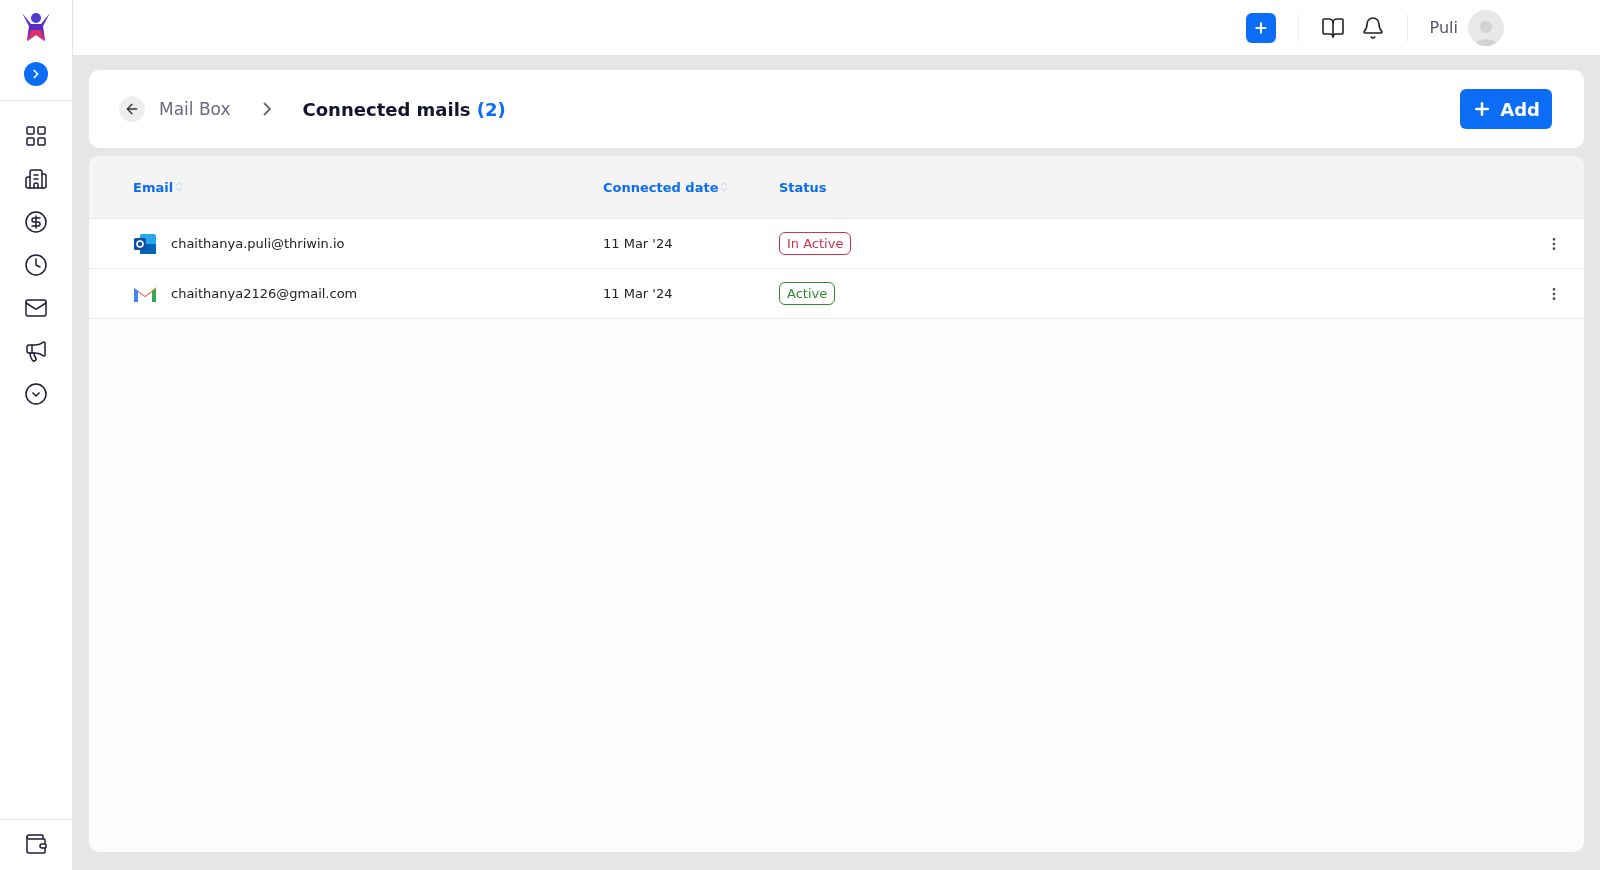 This screenshot has width=1600, height=870. What do you see at coordinates (36, 136) in the screenshot?
I see `dashboard-icon` at bounding box center [36, 136].